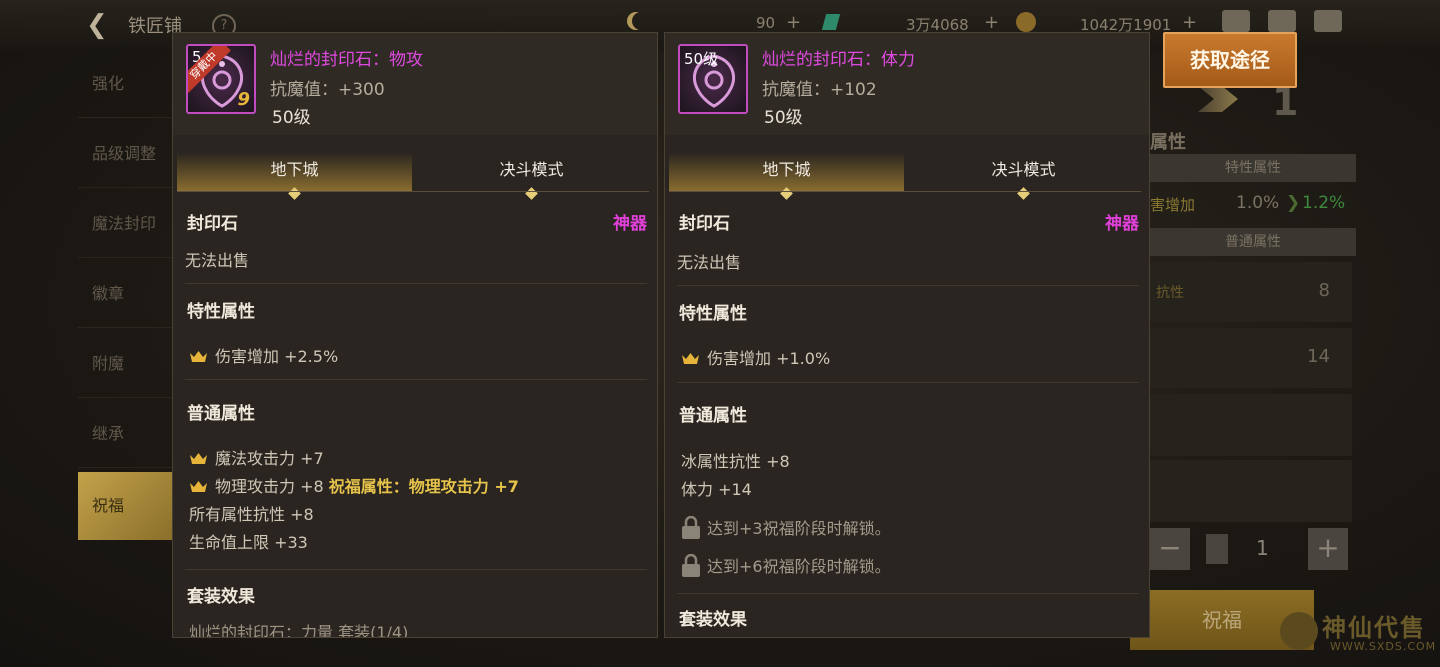 This screenshot has width=1440, height=667. What do you see at coordinates (126, 84) in the screenshot?
I see `menu-item-enhance: 强化` at bounding box center [126, 84].